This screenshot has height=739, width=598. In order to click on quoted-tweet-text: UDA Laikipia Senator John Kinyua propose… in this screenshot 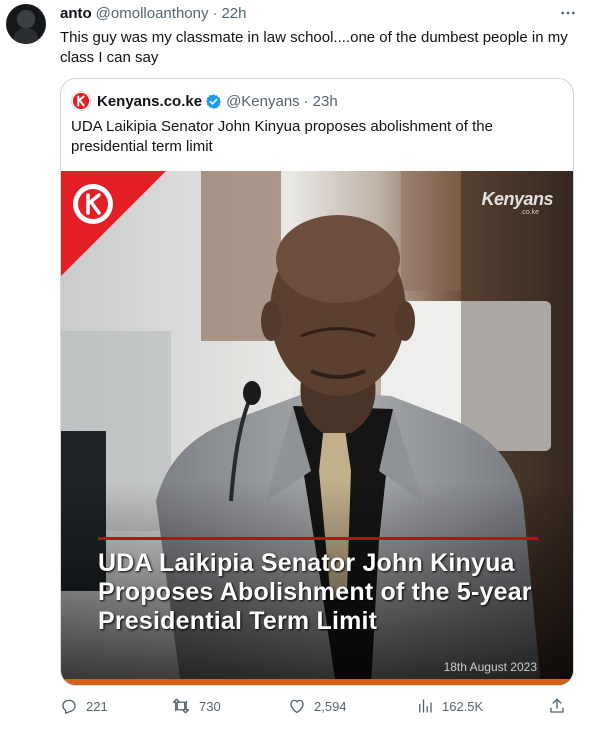, I will do `click(282, 136)`.